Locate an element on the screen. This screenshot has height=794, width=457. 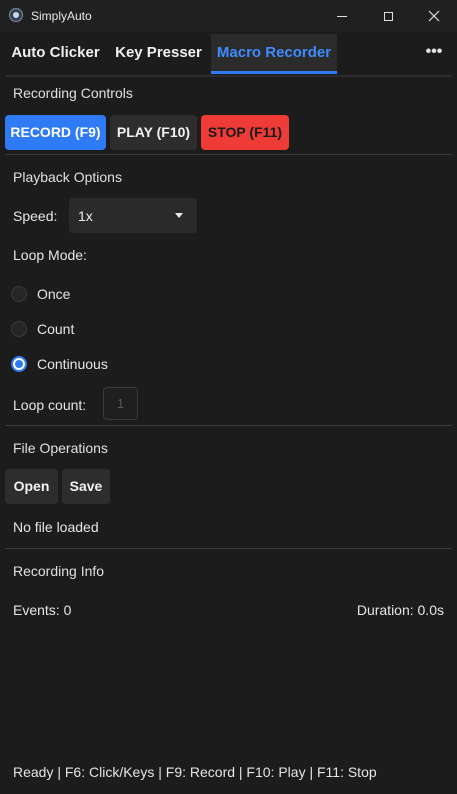
loop-mode-continuous-radio is located at coordinates (19, 364).